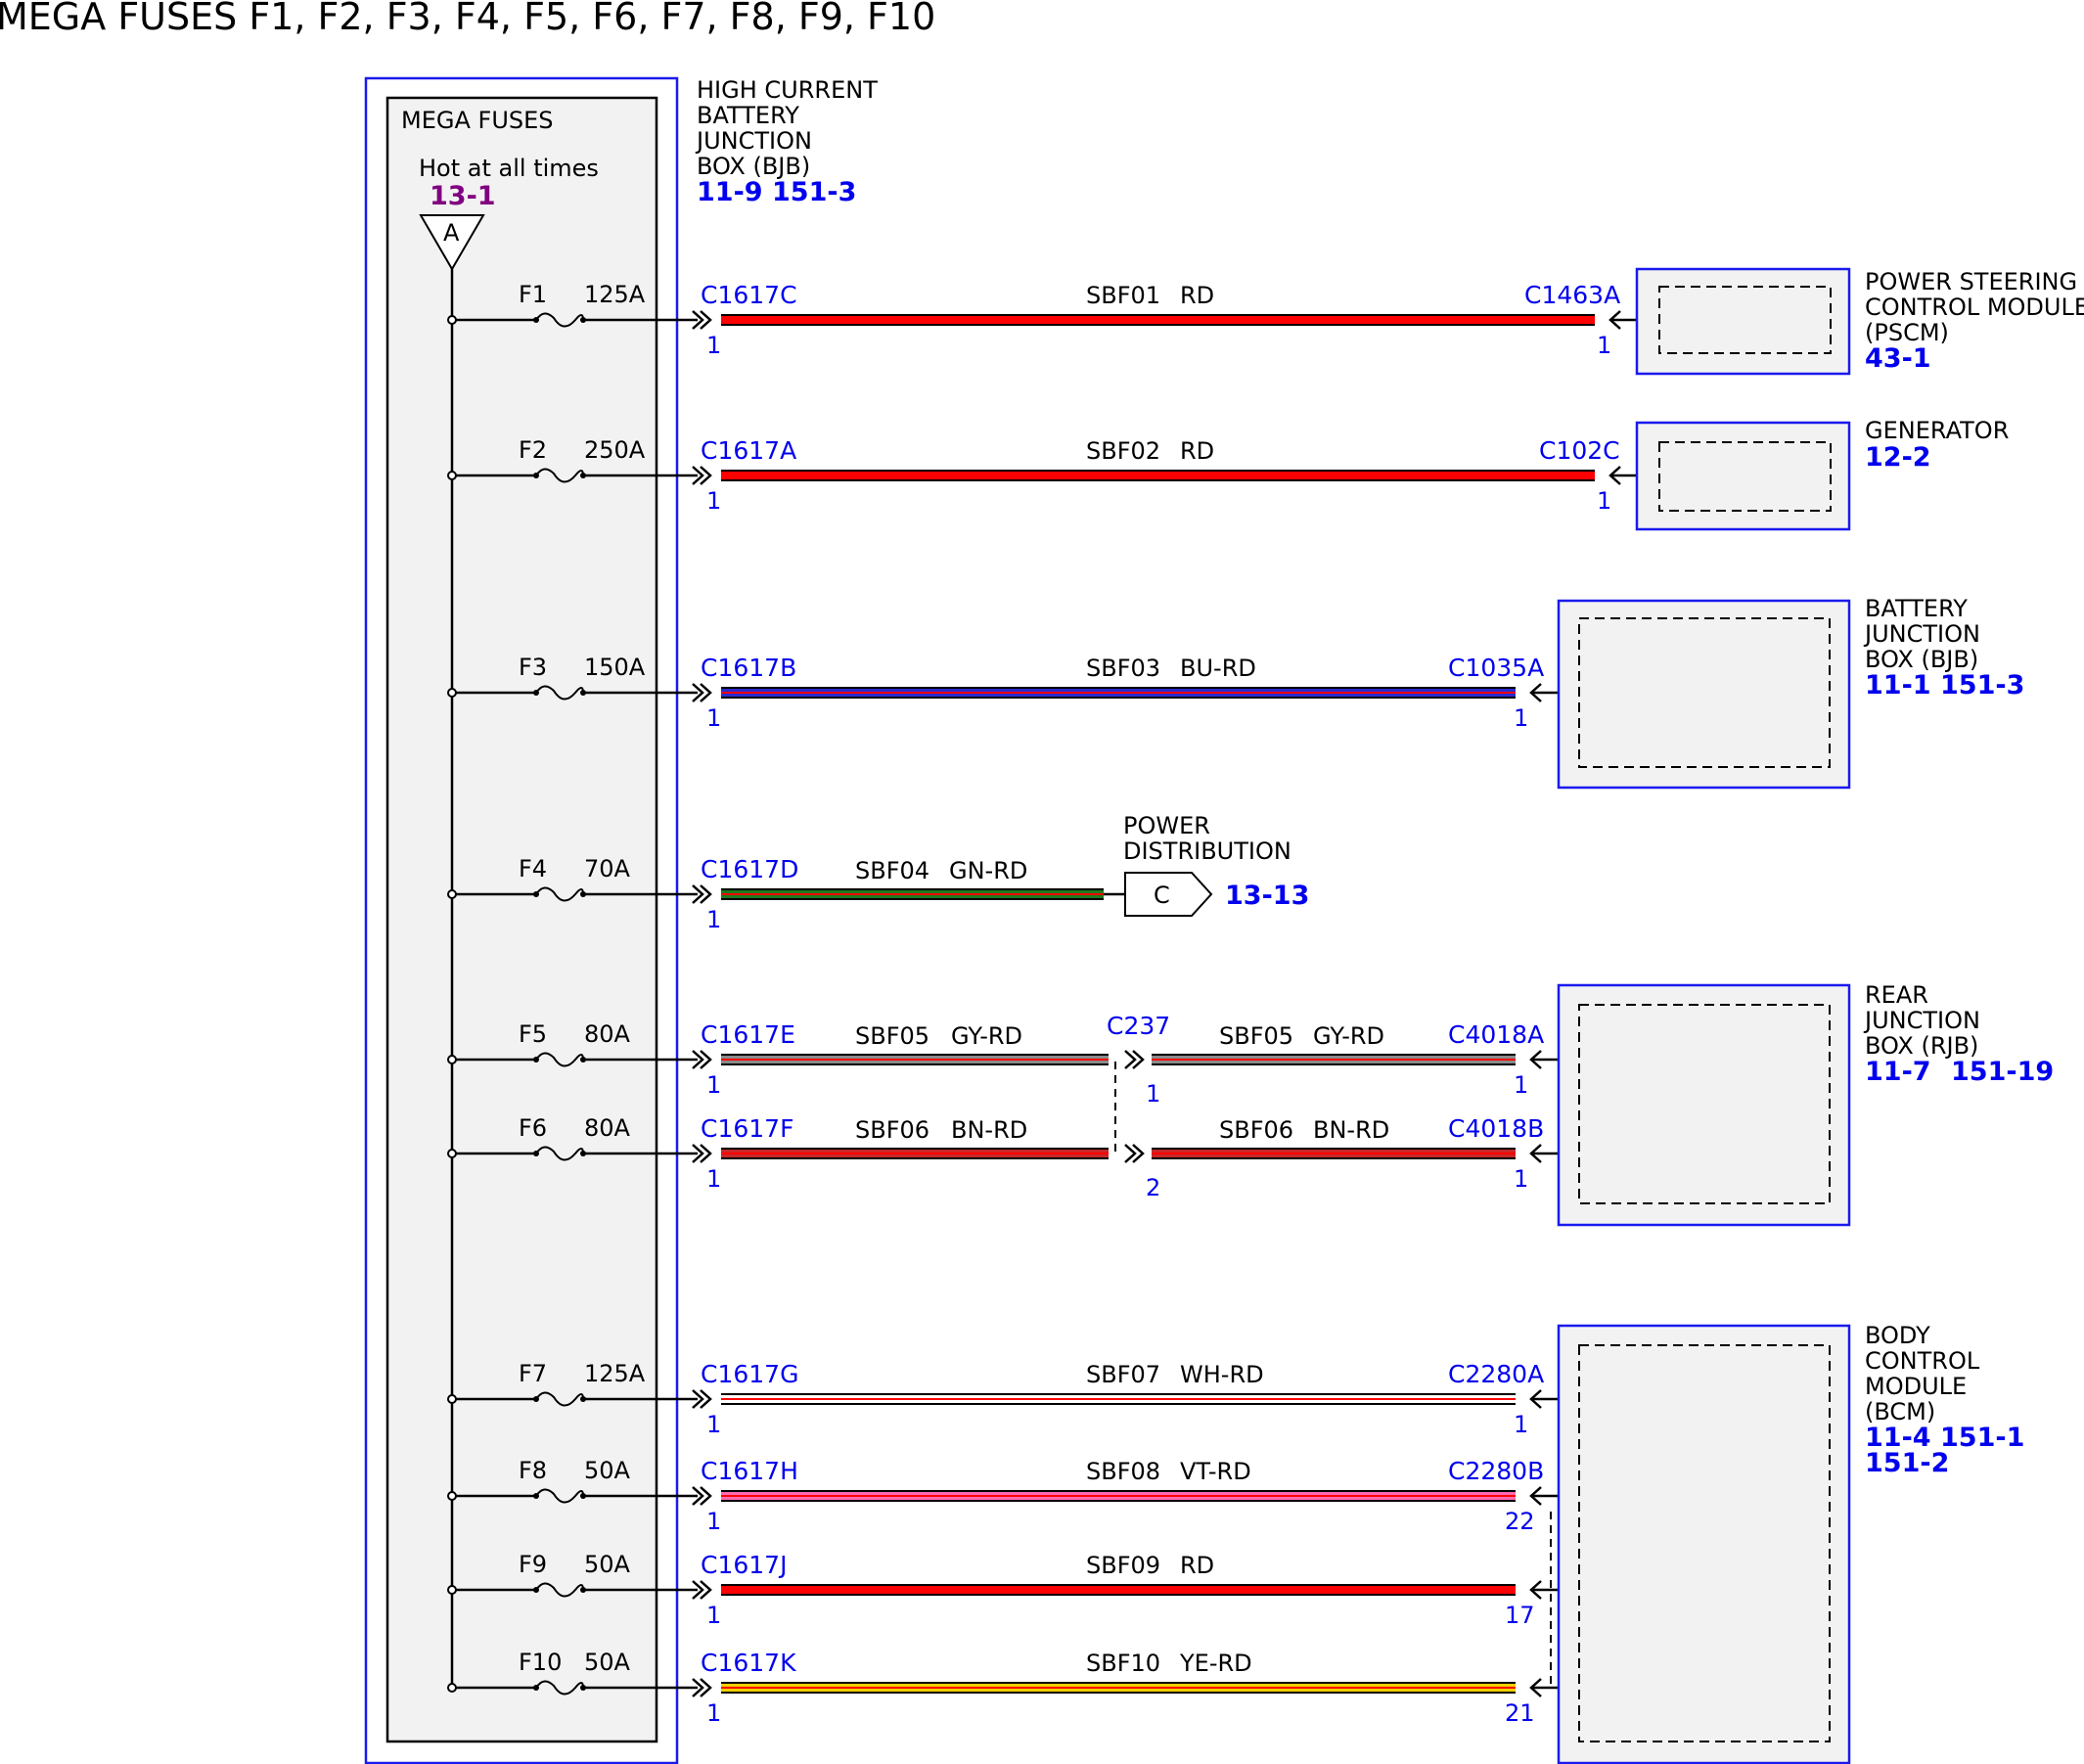 This screenshot has width=2084, height=1764. What do you see at coordinates (1898, 1072) in the screenshot?
I see `rjb-ref-link: 11-7` at bounding box center [1898, 1072].